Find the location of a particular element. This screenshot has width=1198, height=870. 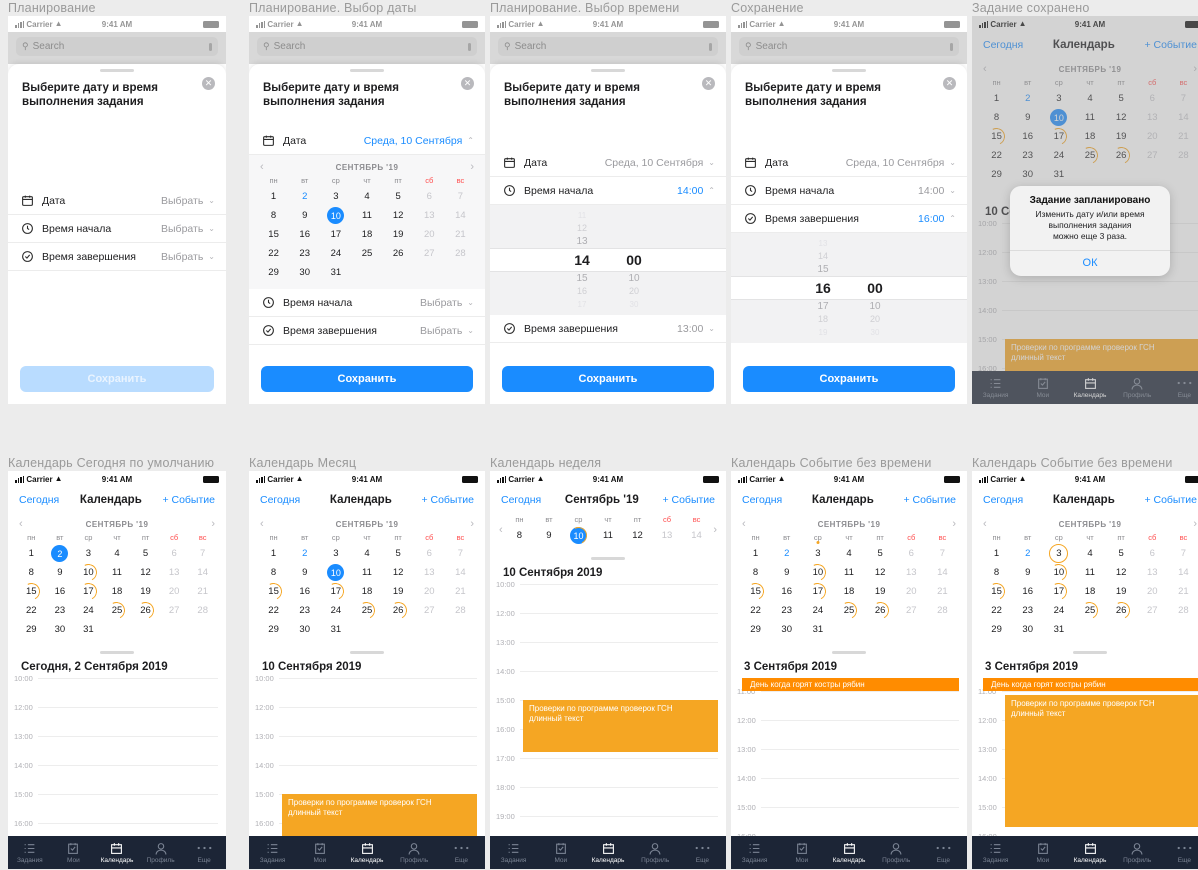

field-row-clock-icon: Время начала 14:00 ⌃ is located at coordinates (608, 191).